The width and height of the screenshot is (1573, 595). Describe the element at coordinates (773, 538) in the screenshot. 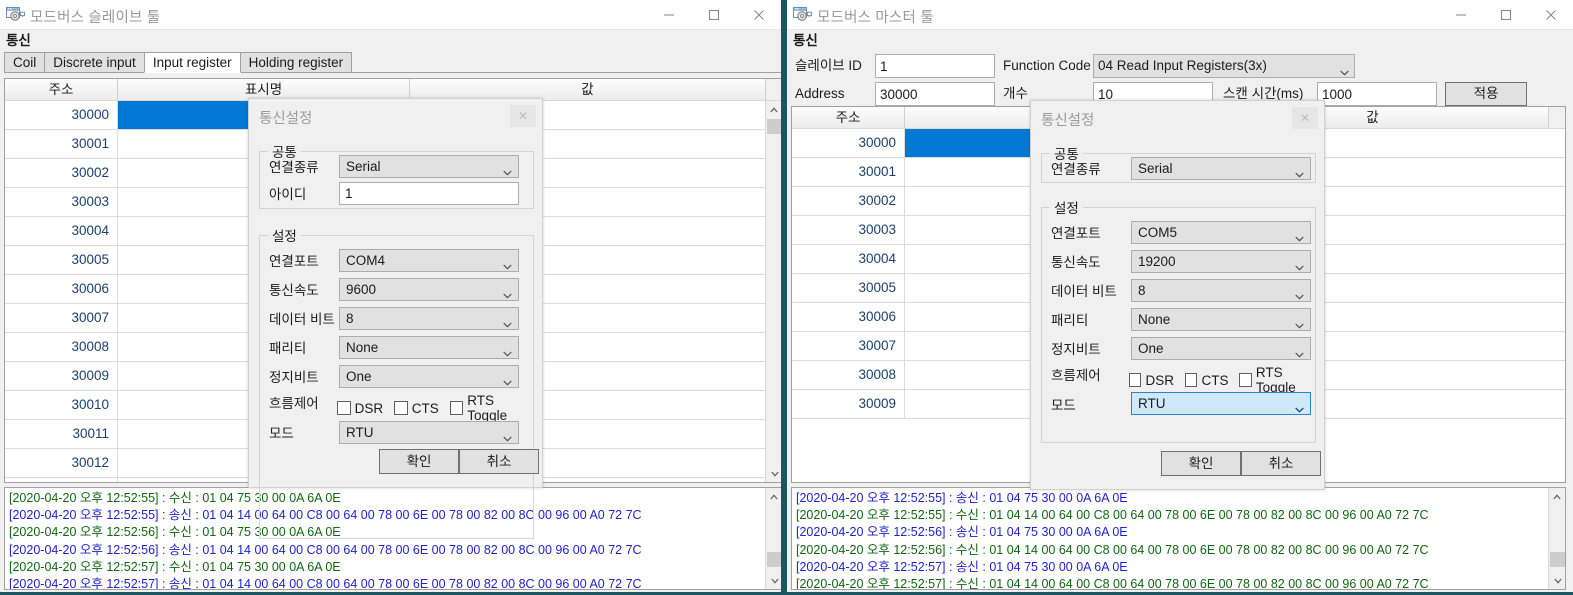

I see `slave-log-scrollbar` at that location.